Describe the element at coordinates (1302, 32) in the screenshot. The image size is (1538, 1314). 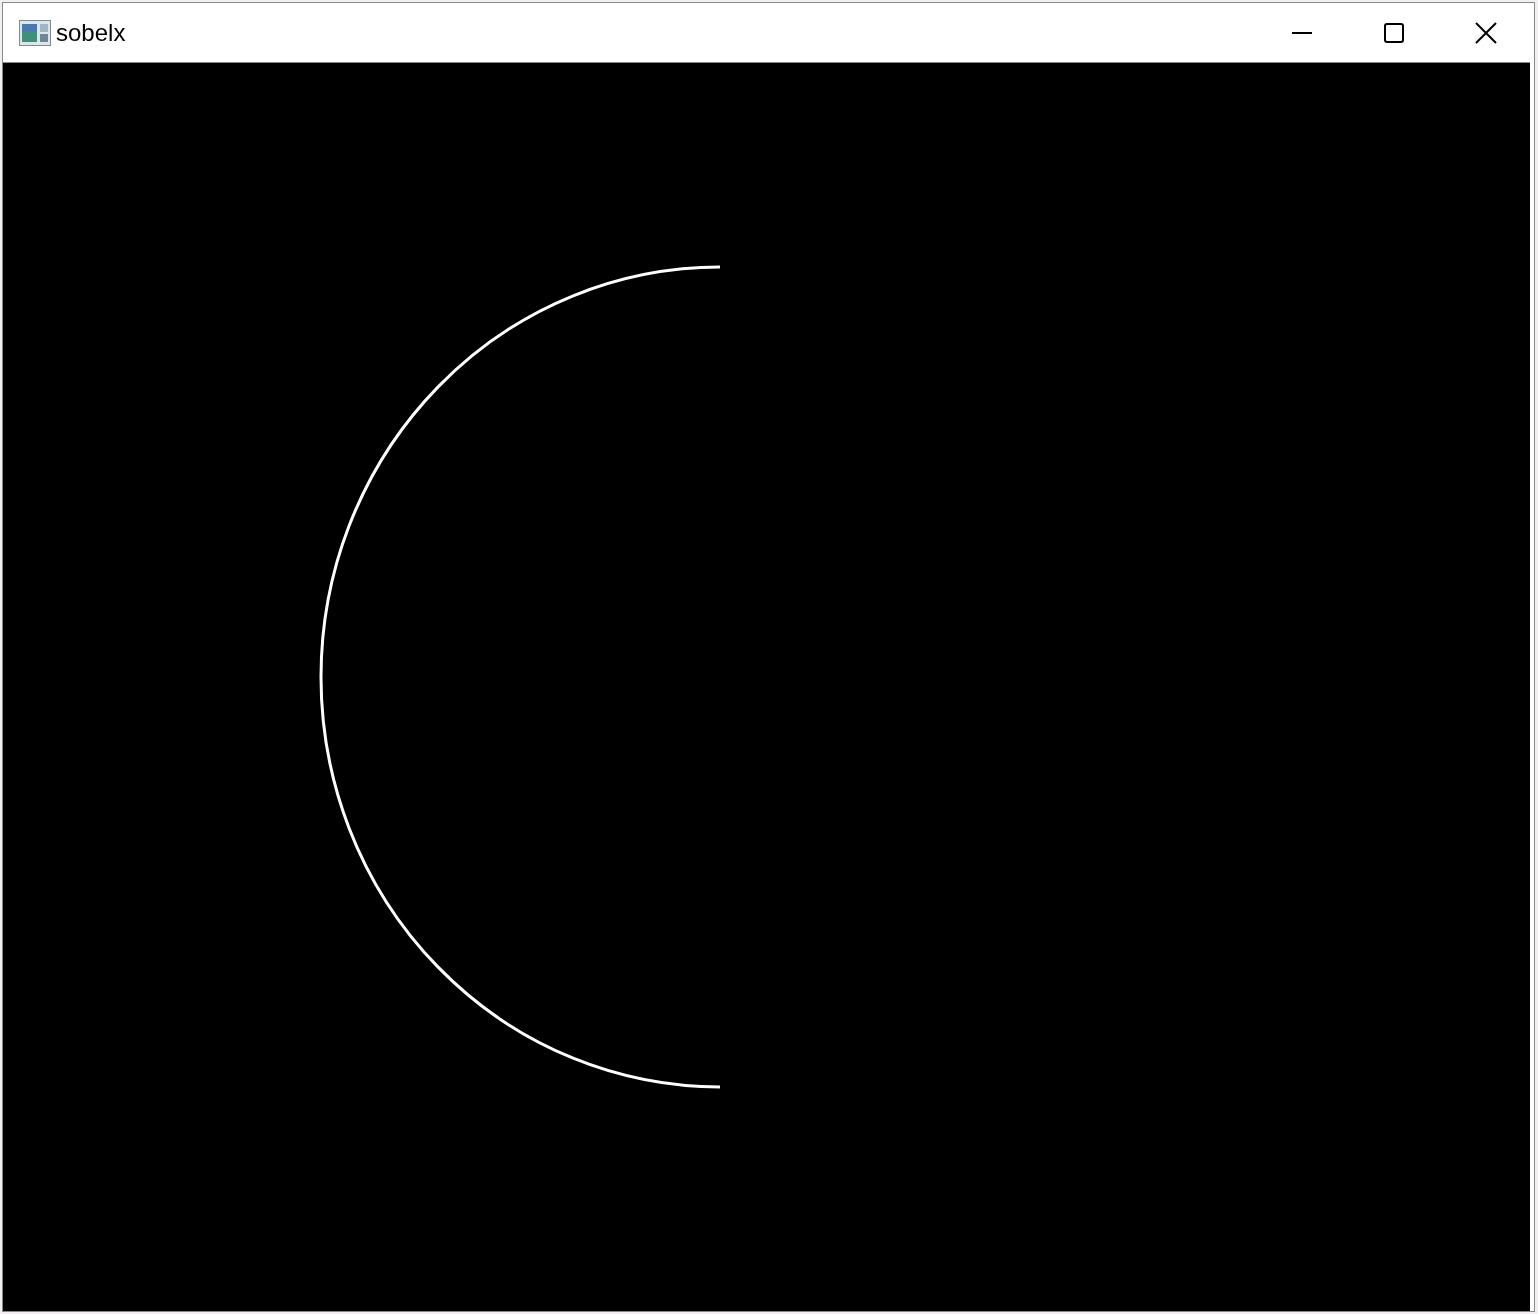
I see `minimize-icon` at that location.